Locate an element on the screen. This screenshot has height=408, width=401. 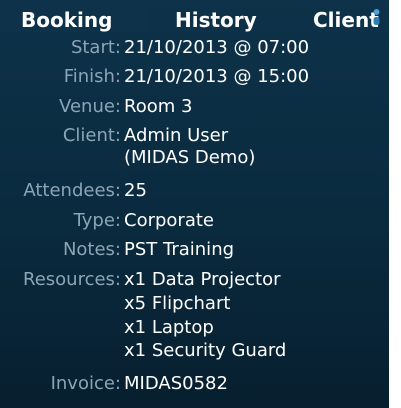
field-resources: Resources: x1 Data Projector is located at coordinates (194, 280).